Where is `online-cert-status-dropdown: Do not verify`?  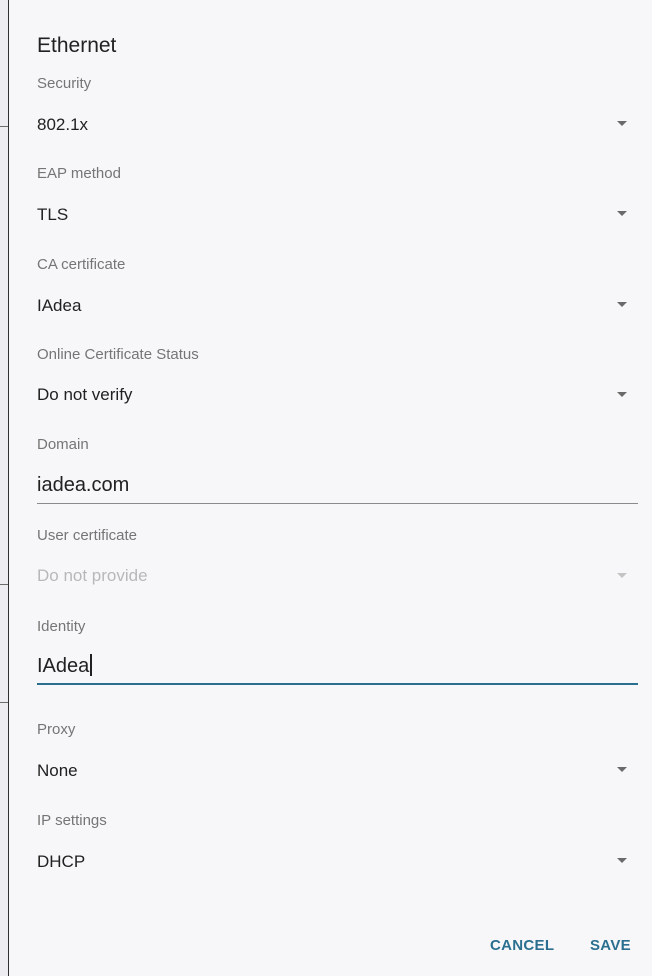 online-cert-status-dropdown: Do not verify is located at coordinates (327, 395).